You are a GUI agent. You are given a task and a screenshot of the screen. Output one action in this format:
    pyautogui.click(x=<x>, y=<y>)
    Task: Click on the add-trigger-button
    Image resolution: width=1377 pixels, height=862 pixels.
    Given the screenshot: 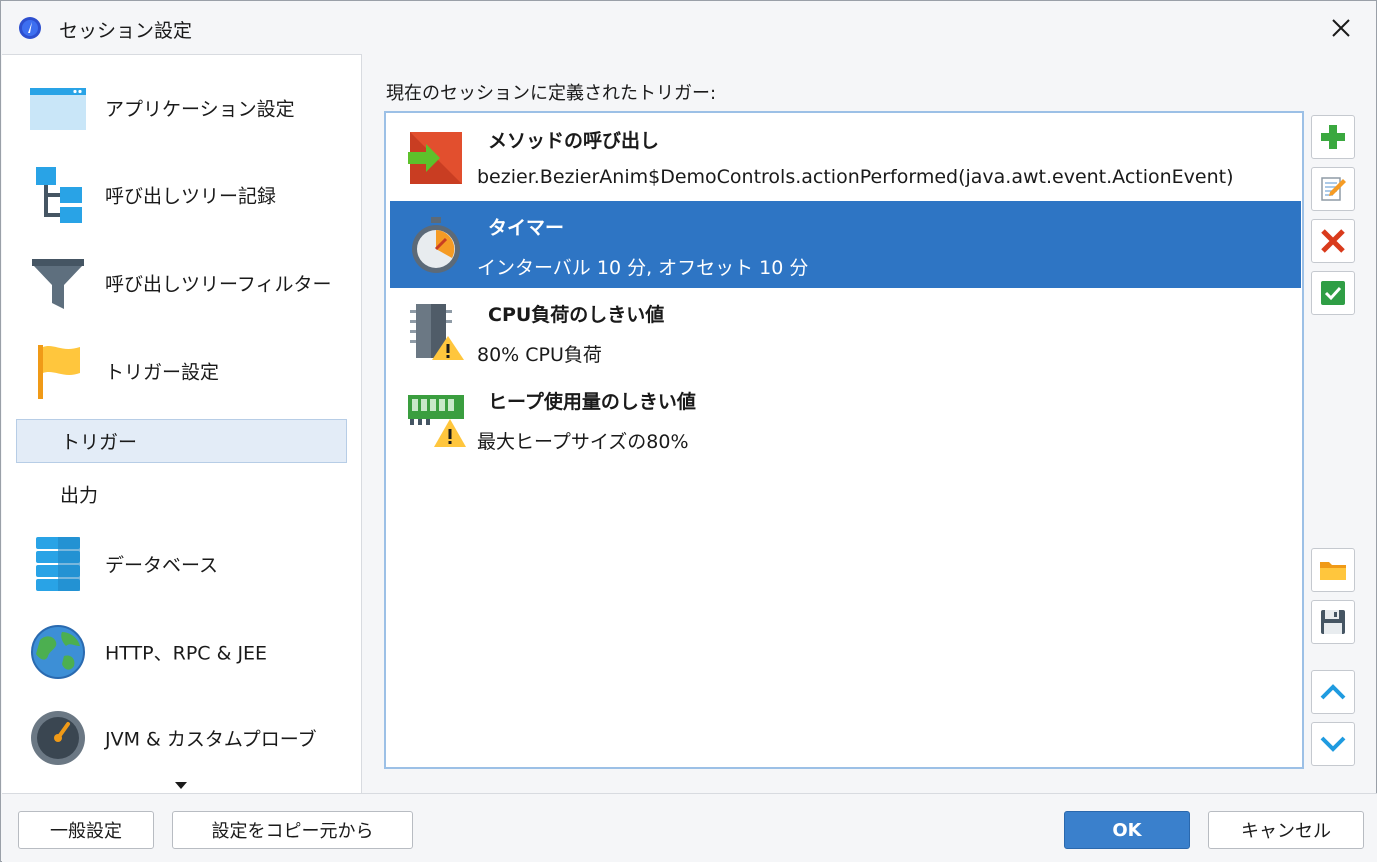 What is the action you would take?
    pyautogui.click(x=1333, y=137)
    